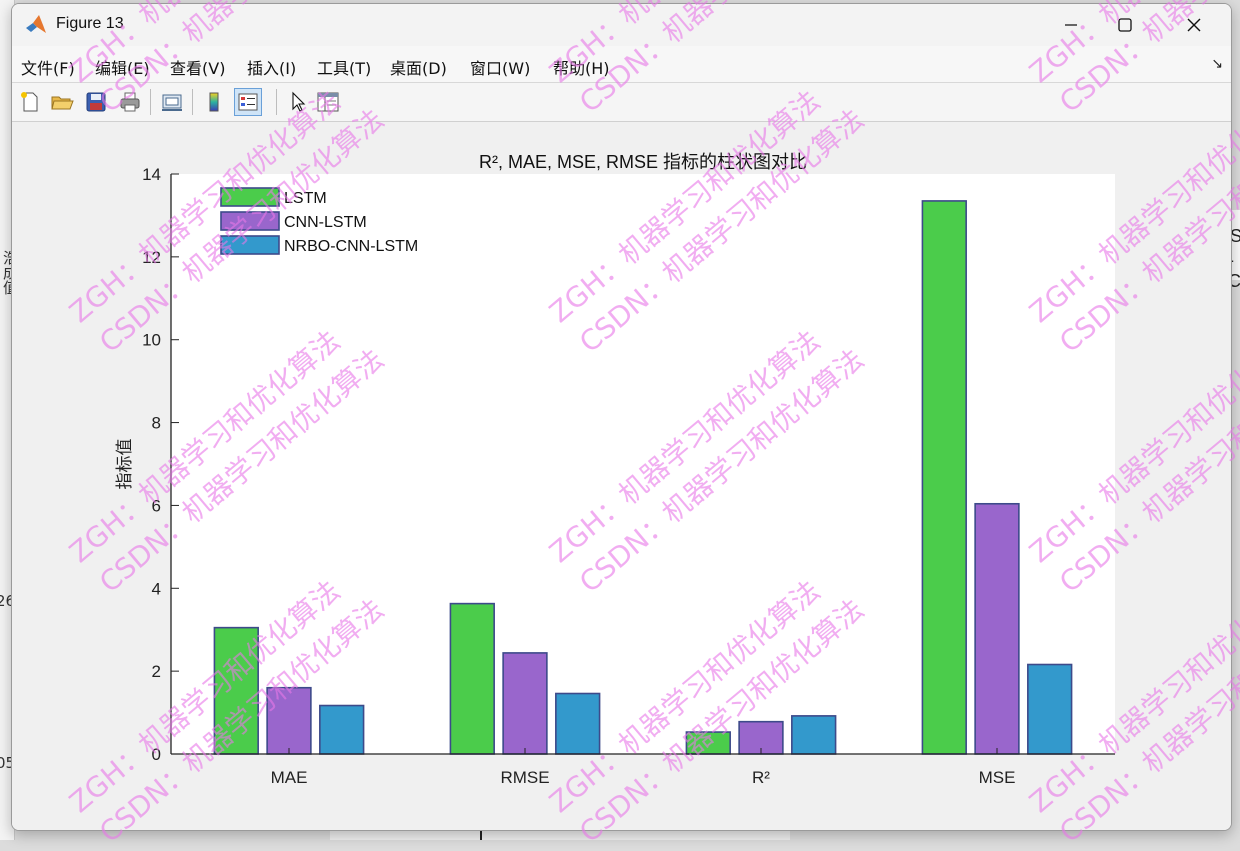 The image size is (1240, 851). I want to click on y-tick-label: 2, so click(156, 671).